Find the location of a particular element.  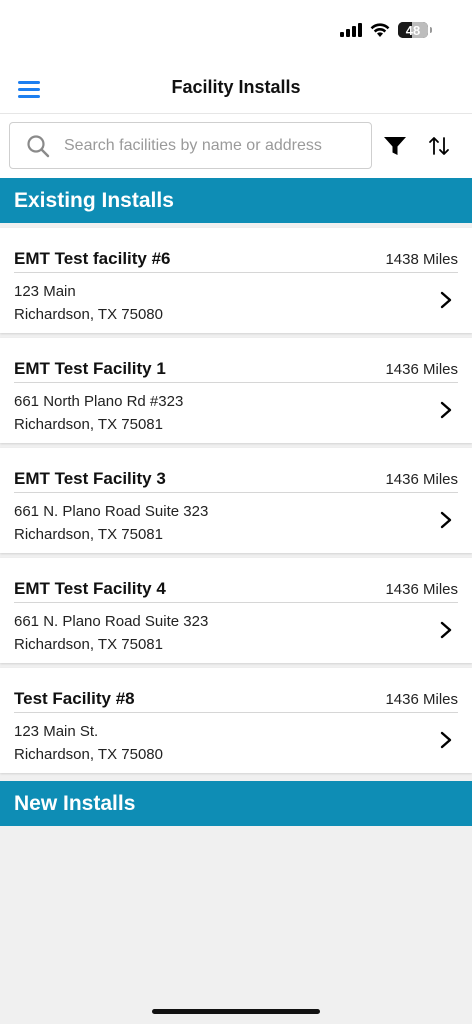

home-indicator is located at coordinates (236, 1011).